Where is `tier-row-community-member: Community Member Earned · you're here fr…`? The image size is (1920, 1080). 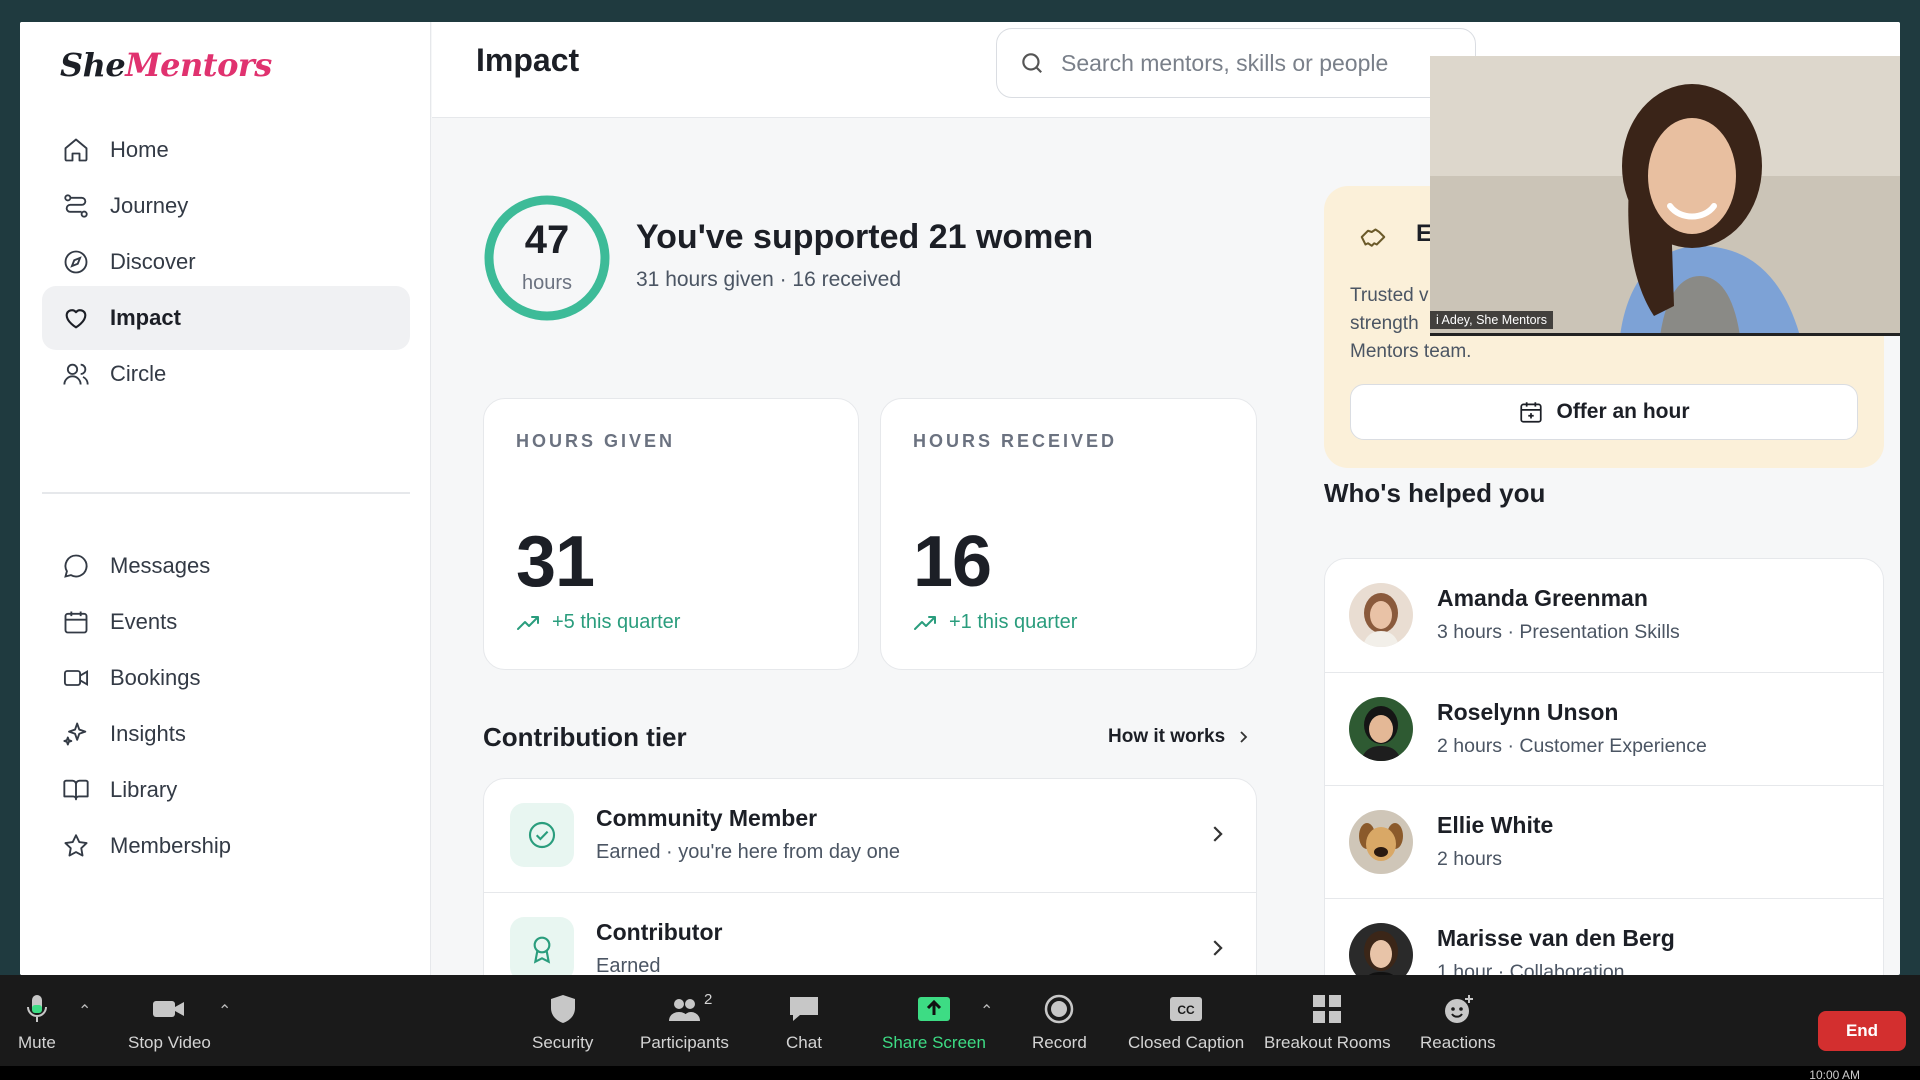
tier-row-community-member: Community Member Earned · you're here fr… is located at coordinates (870, 835).